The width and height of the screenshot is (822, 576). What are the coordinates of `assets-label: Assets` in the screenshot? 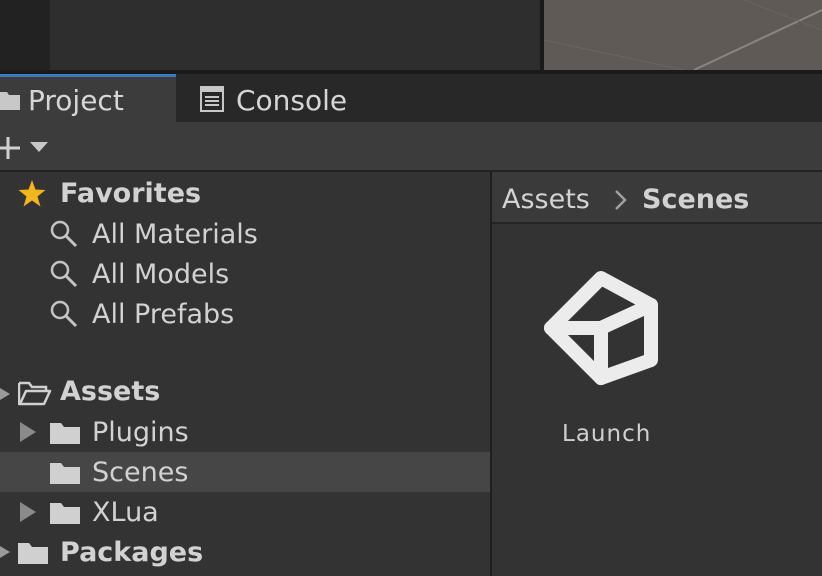 It's located at (110, 391).